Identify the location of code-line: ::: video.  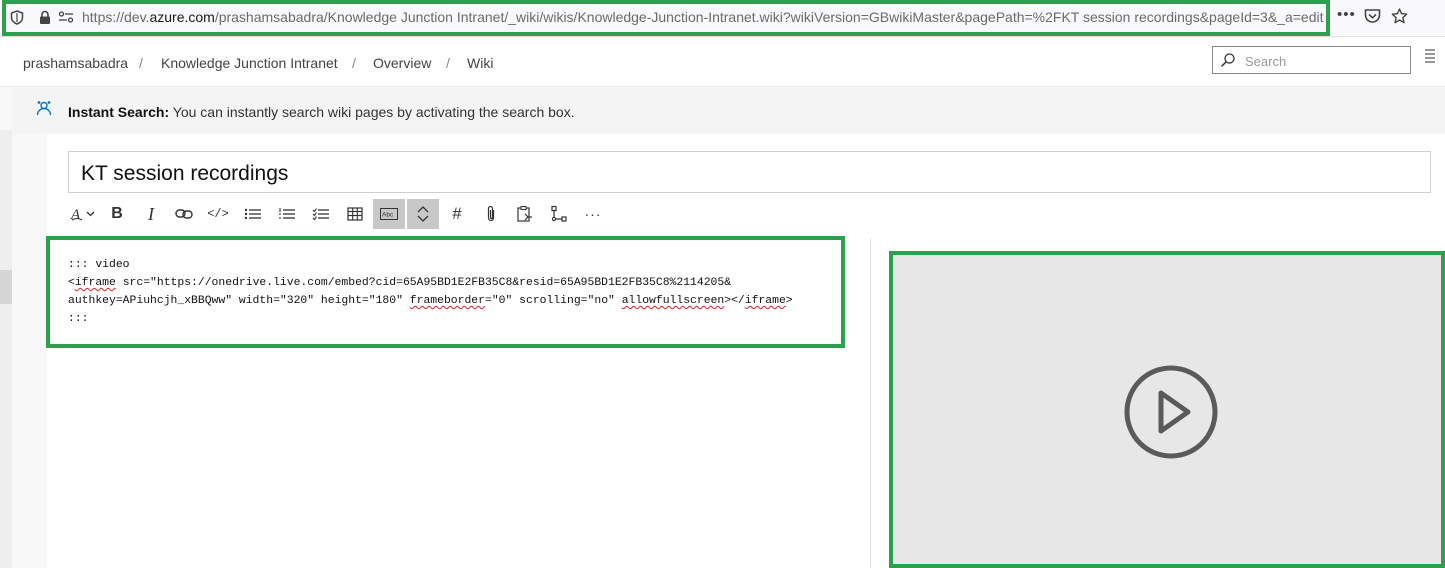
(99, 265).